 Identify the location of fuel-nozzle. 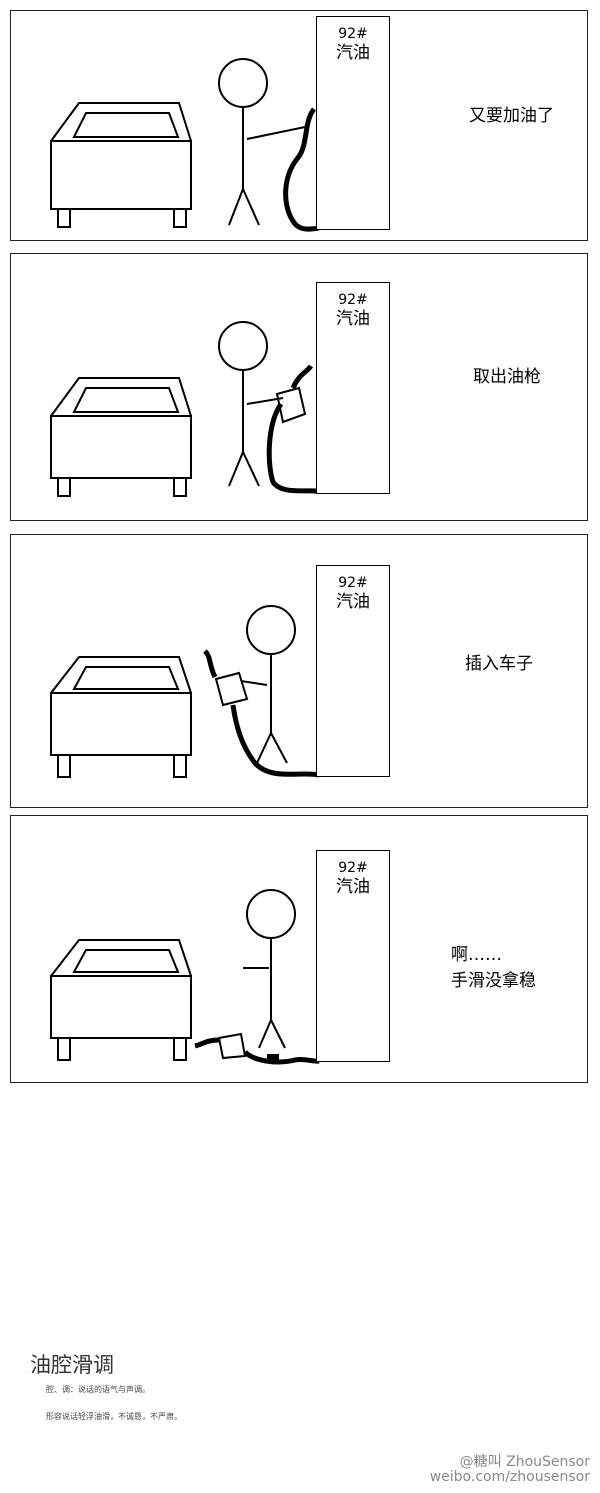
(231, 689).